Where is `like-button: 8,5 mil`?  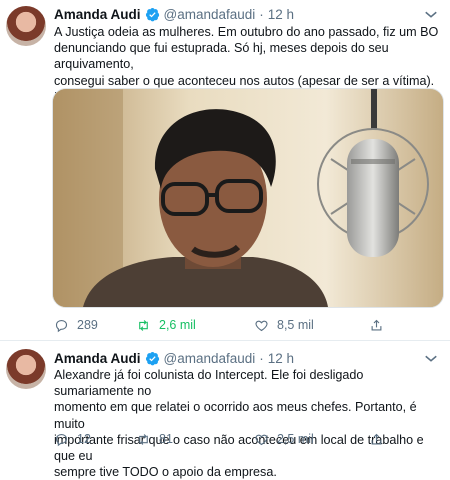 like-button: 8,5 mil is located at coordinates (284, 325).